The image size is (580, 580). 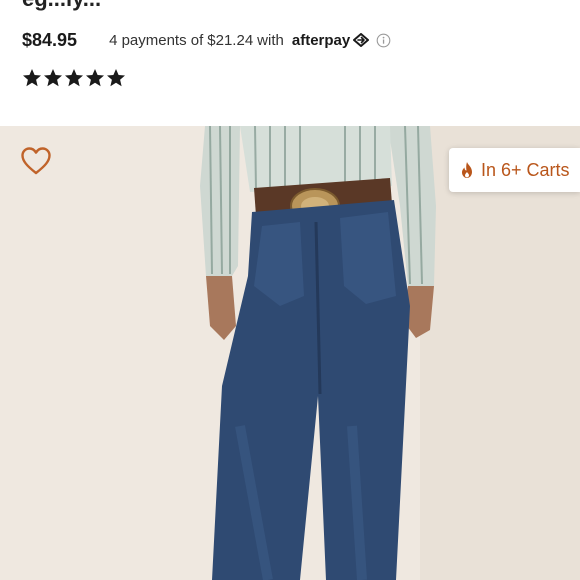 I want to click on afterpay-wordmark: afterpay, so click(x=321, y=40).